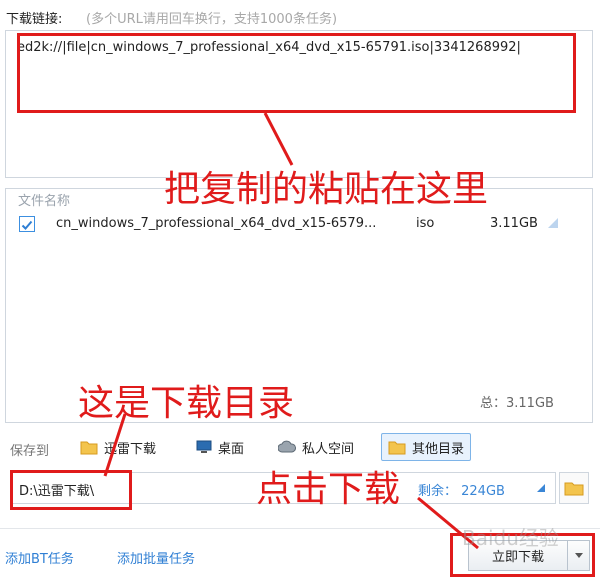  Describe the element at coordinates (326, 189) in the screenshot. I see `annotation-paste-here: 把复制的粘贴在这里` at that location.